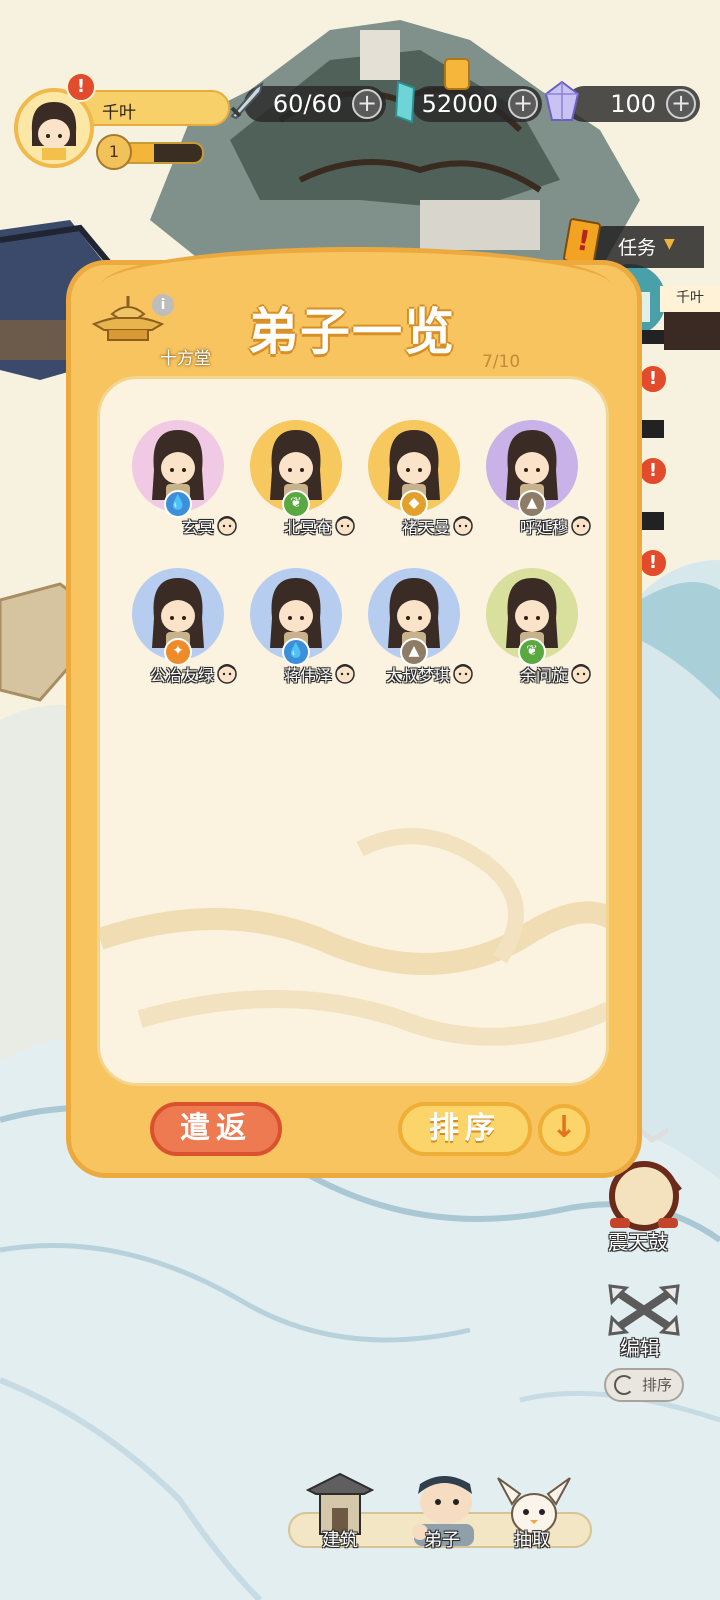 This screenshot has height=1600, width=720. Describe the element at coordinates (163, 305) in the screenshot. I see `info-icon: i` at that location.